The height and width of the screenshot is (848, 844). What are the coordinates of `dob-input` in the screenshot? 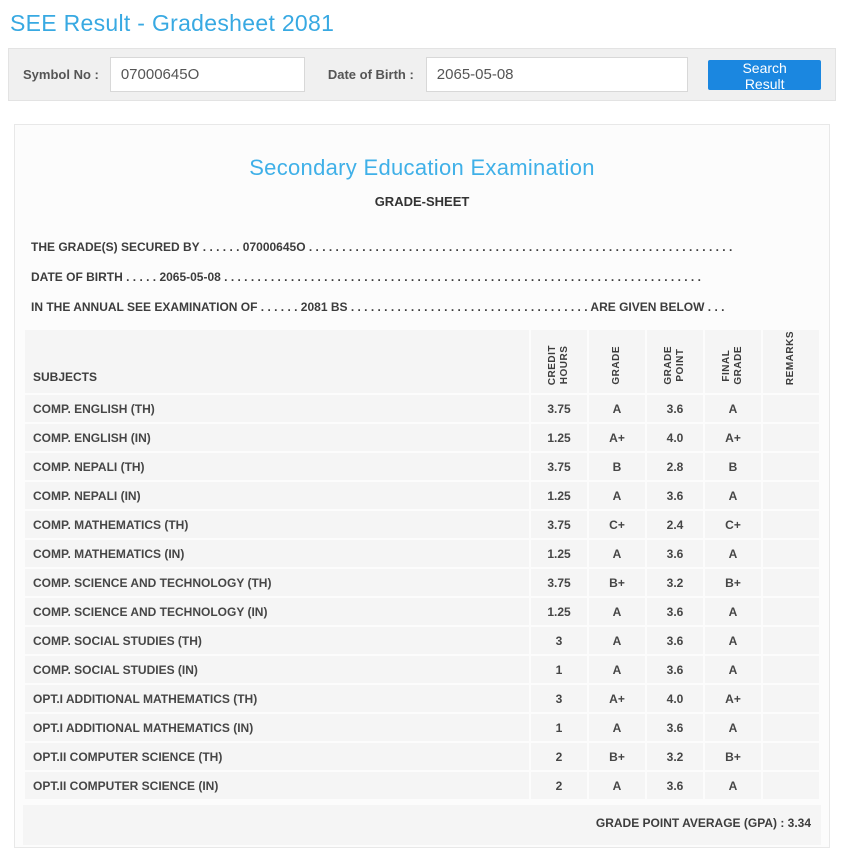 It's located at (557, 74).